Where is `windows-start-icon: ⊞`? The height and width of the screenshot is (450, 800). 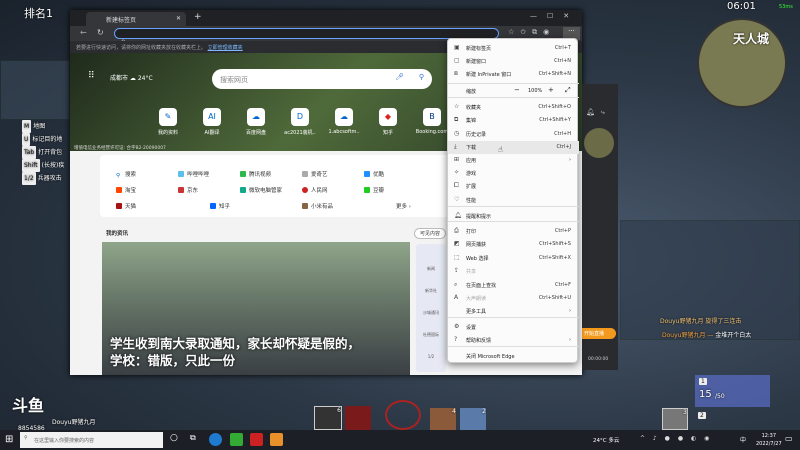 windows-start-icon: ⊞ is located at coordinates (9, 439).